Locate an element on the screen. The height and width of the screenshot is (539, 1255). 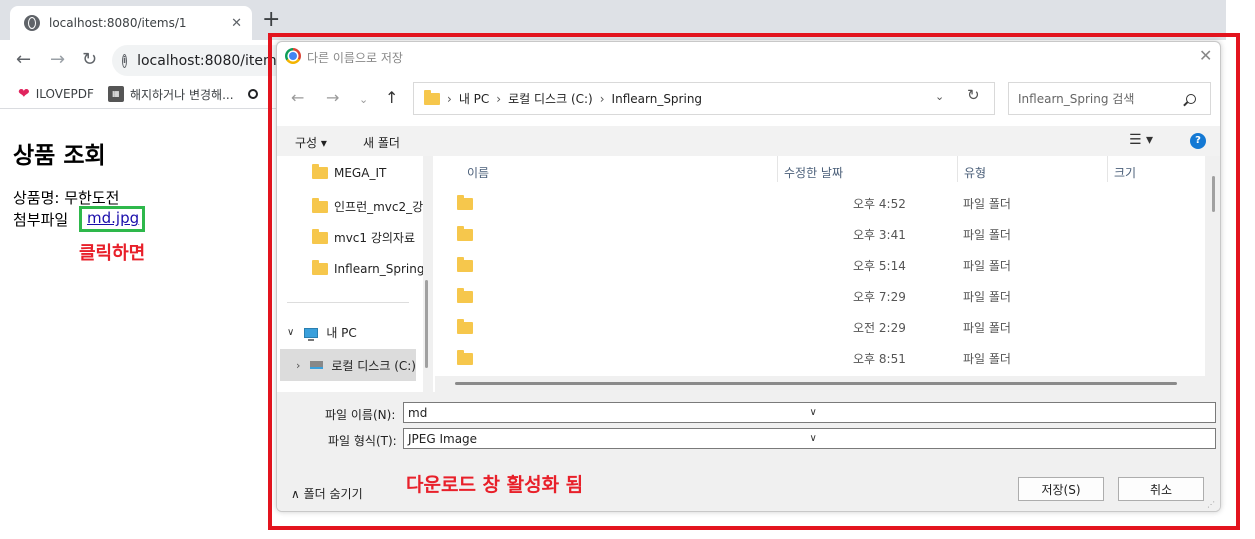
file-row: 오전 2:29 파일 폴더 is located at coordinates (820, 326).